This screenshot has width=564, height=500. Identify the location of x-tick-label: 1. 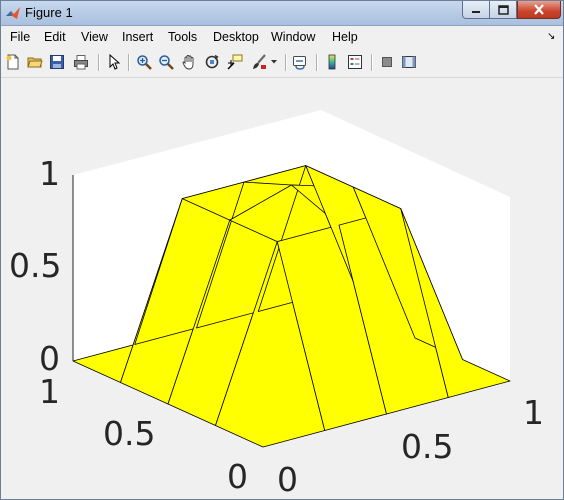
(533, 412).